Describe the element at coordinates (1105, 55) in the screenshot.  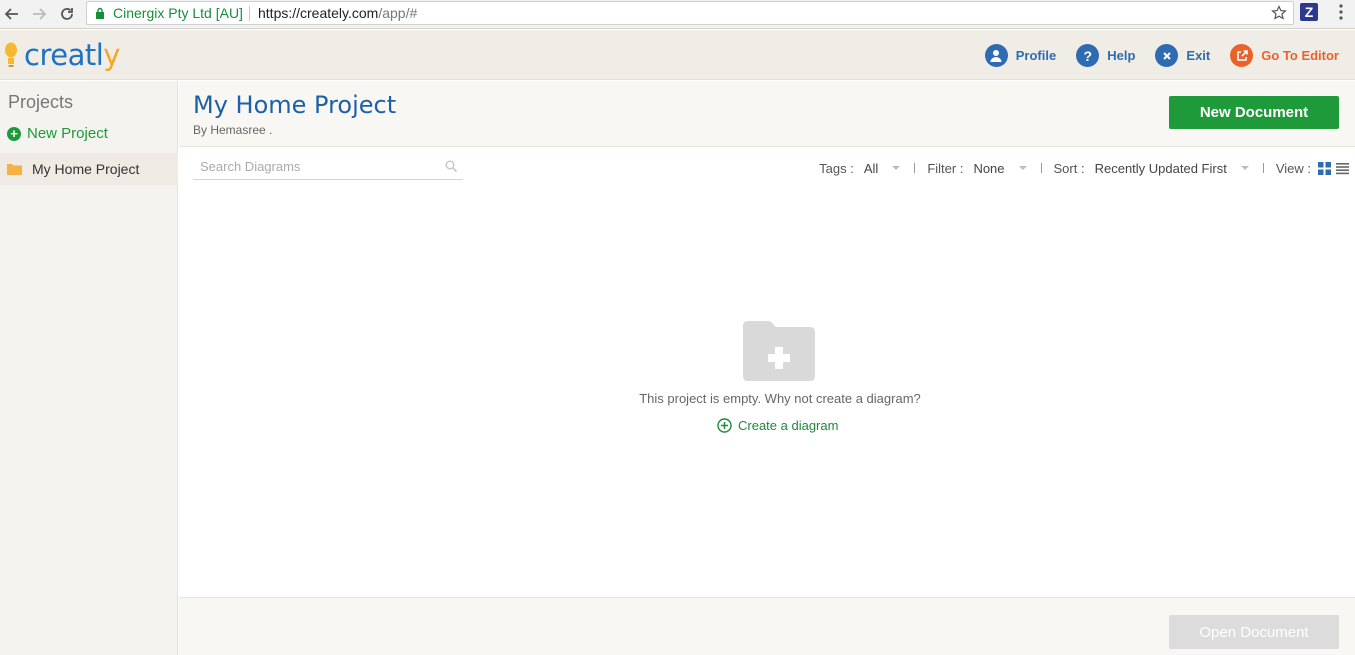
I see `help-link: ? Help` at that location.